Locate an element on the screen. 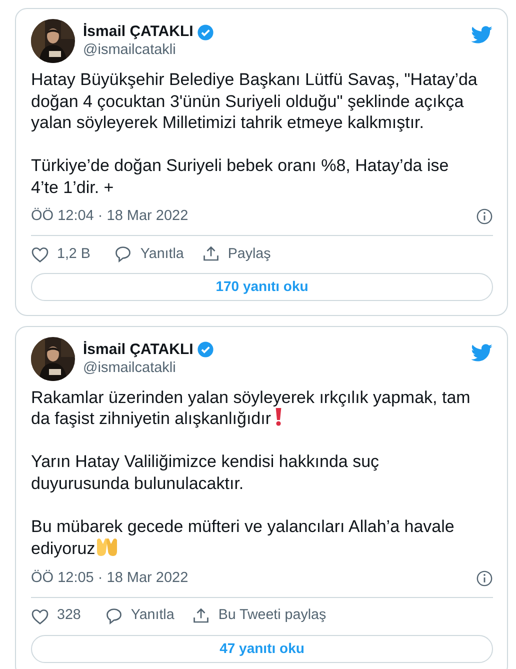 This screenshot has width=516, height=669. tweet-text: Türkiye’de doğan Suriyeli bebek oranı %8, Hatay’da ise 4’te 1’dir. + is located at coordinates (240, 176).